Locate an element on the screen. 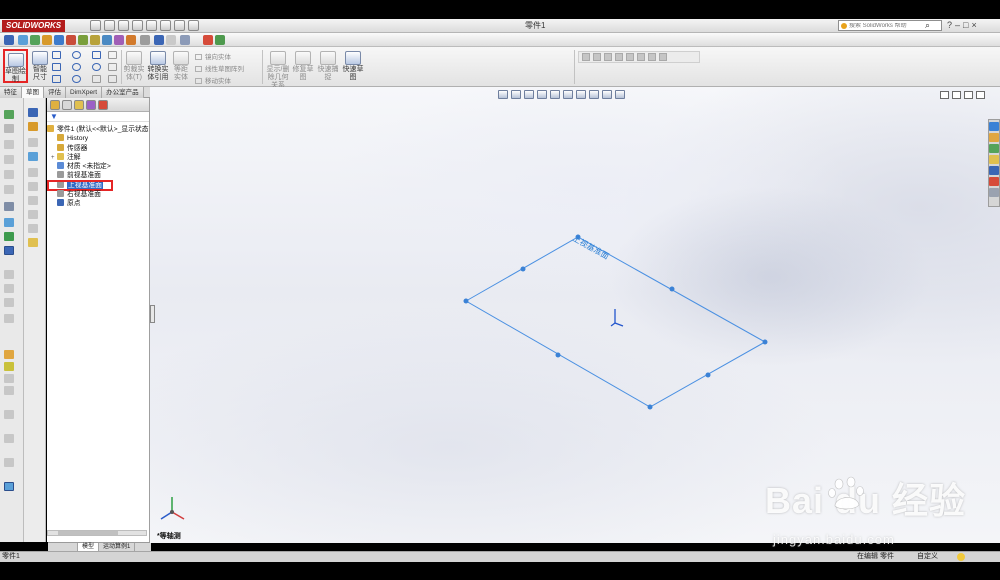  fillet-feature-icon is located at coordinates (9, 222).